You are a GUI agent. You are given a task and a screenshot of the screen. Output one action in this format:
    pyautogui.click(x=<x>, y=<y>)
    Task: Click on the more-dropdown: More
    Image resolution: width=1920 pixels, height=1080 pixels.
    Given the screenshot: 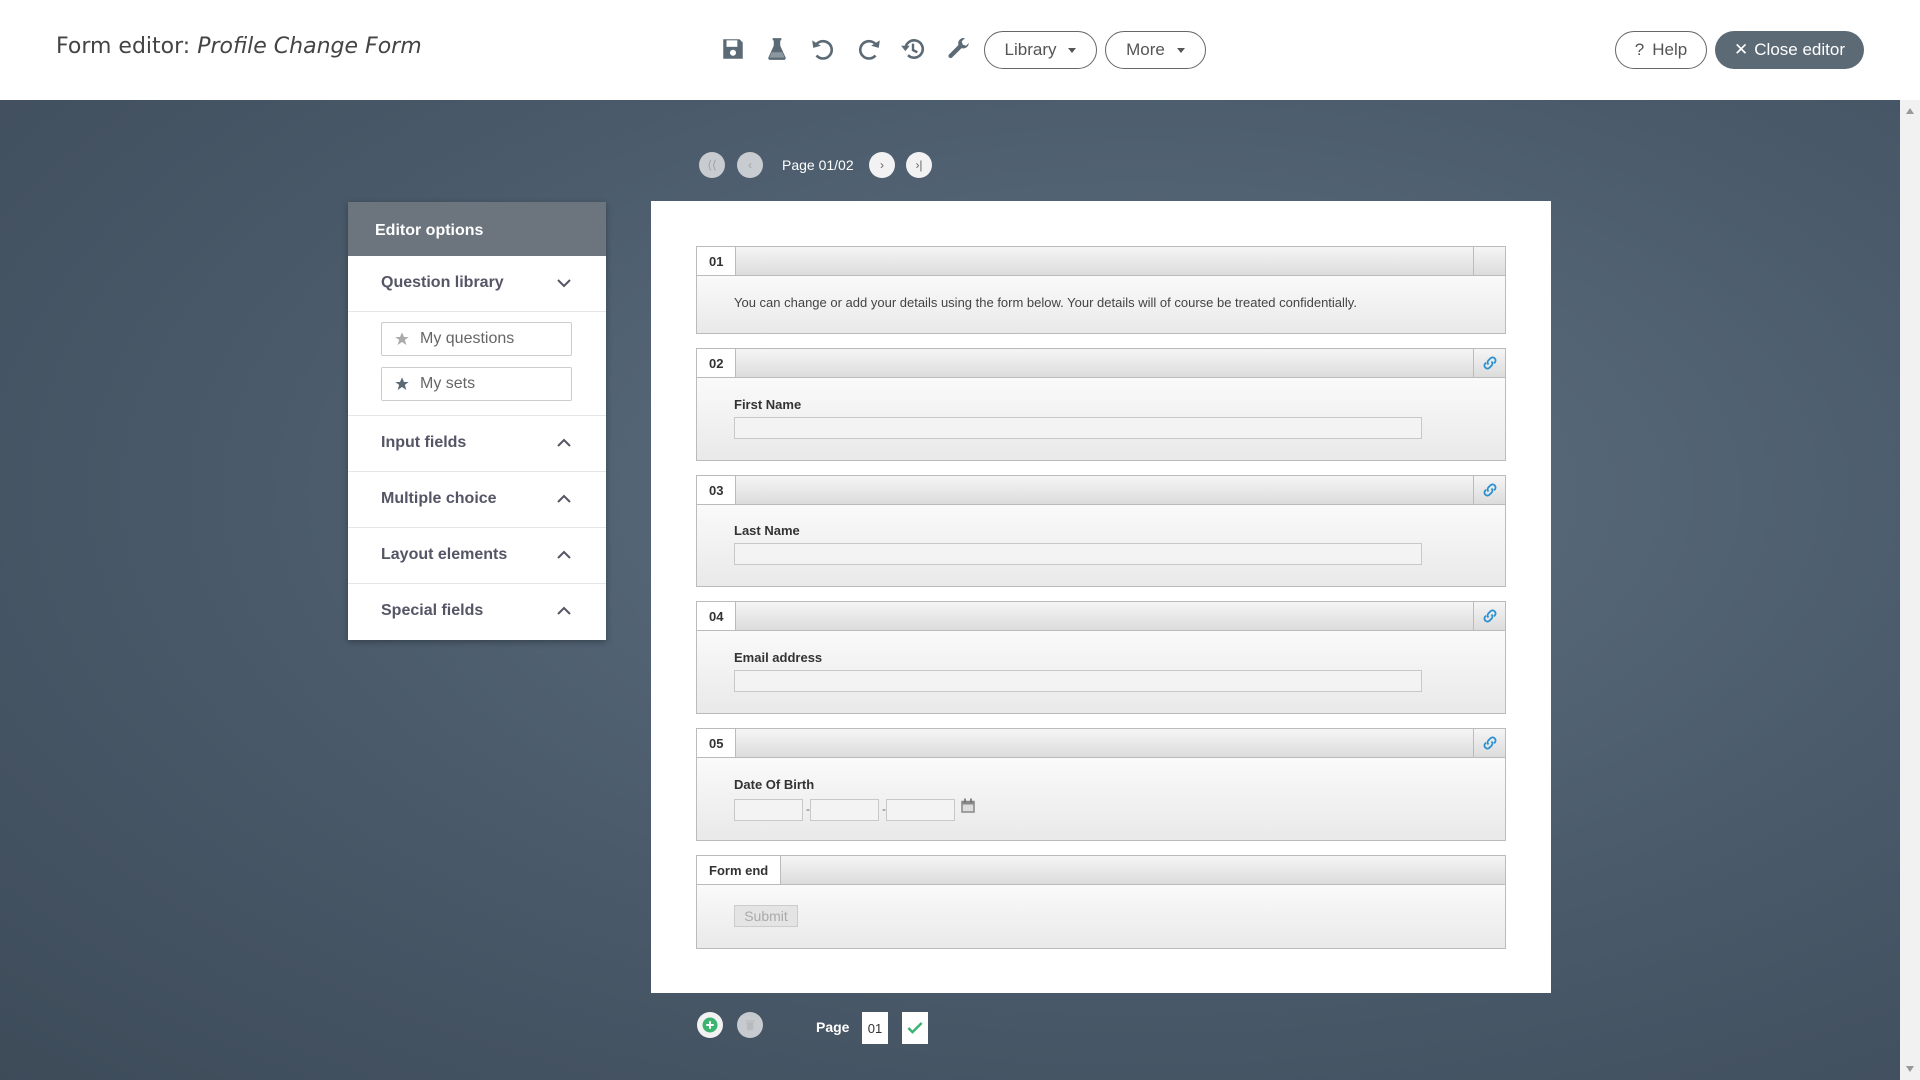 What is the action you would take?
    pyautogui.click(x=1155, y=50)
    